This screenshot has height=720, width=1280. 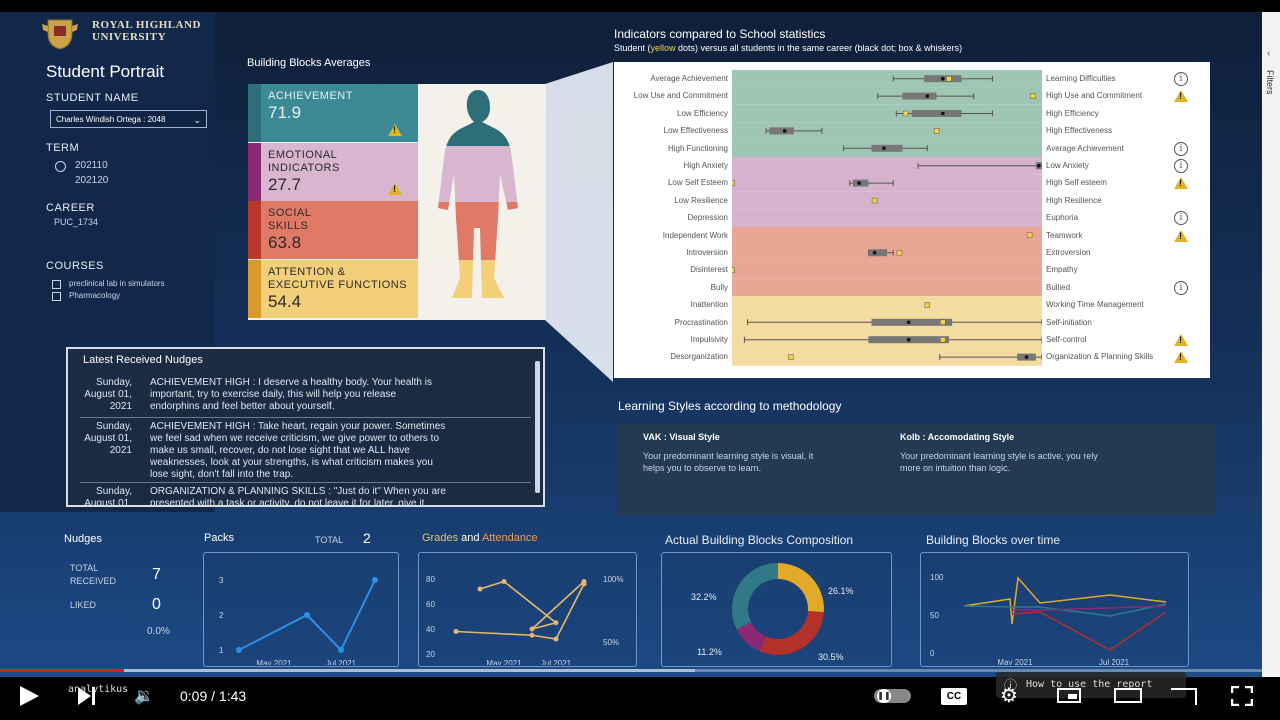 What do you see at coordinates (108, 394) in the screenshot?
I see `nudge-date-line: August 01,` at bounding box center [108, 394].